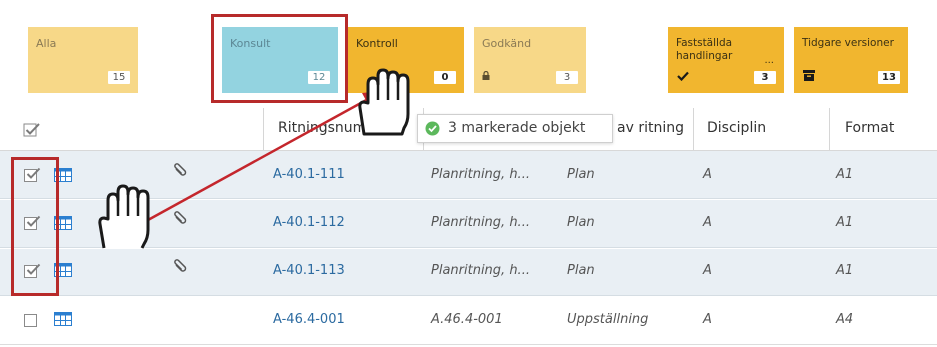  What do you see at coordinates (264, 156) in the screenshot?
I see `drag-arrow` at bounding box center [264, 156].